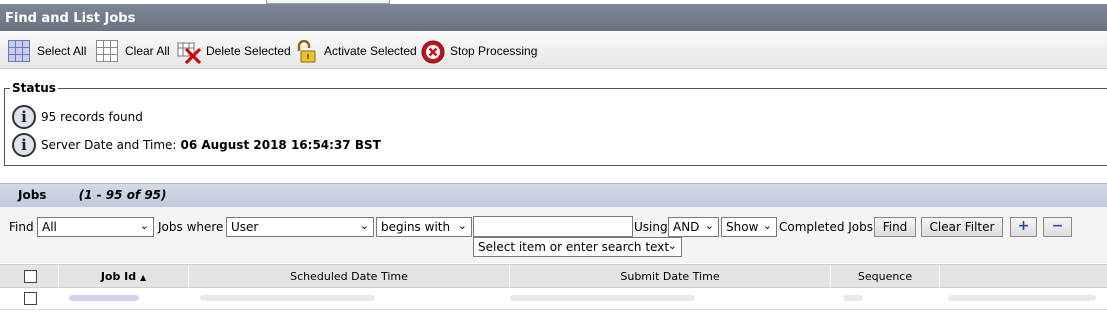 This screenshot has height=313, width=1107. What do you see at coordinates (306, 51) in the screenshot?
I see `padlock-icon` at bounding box center [306, 51].